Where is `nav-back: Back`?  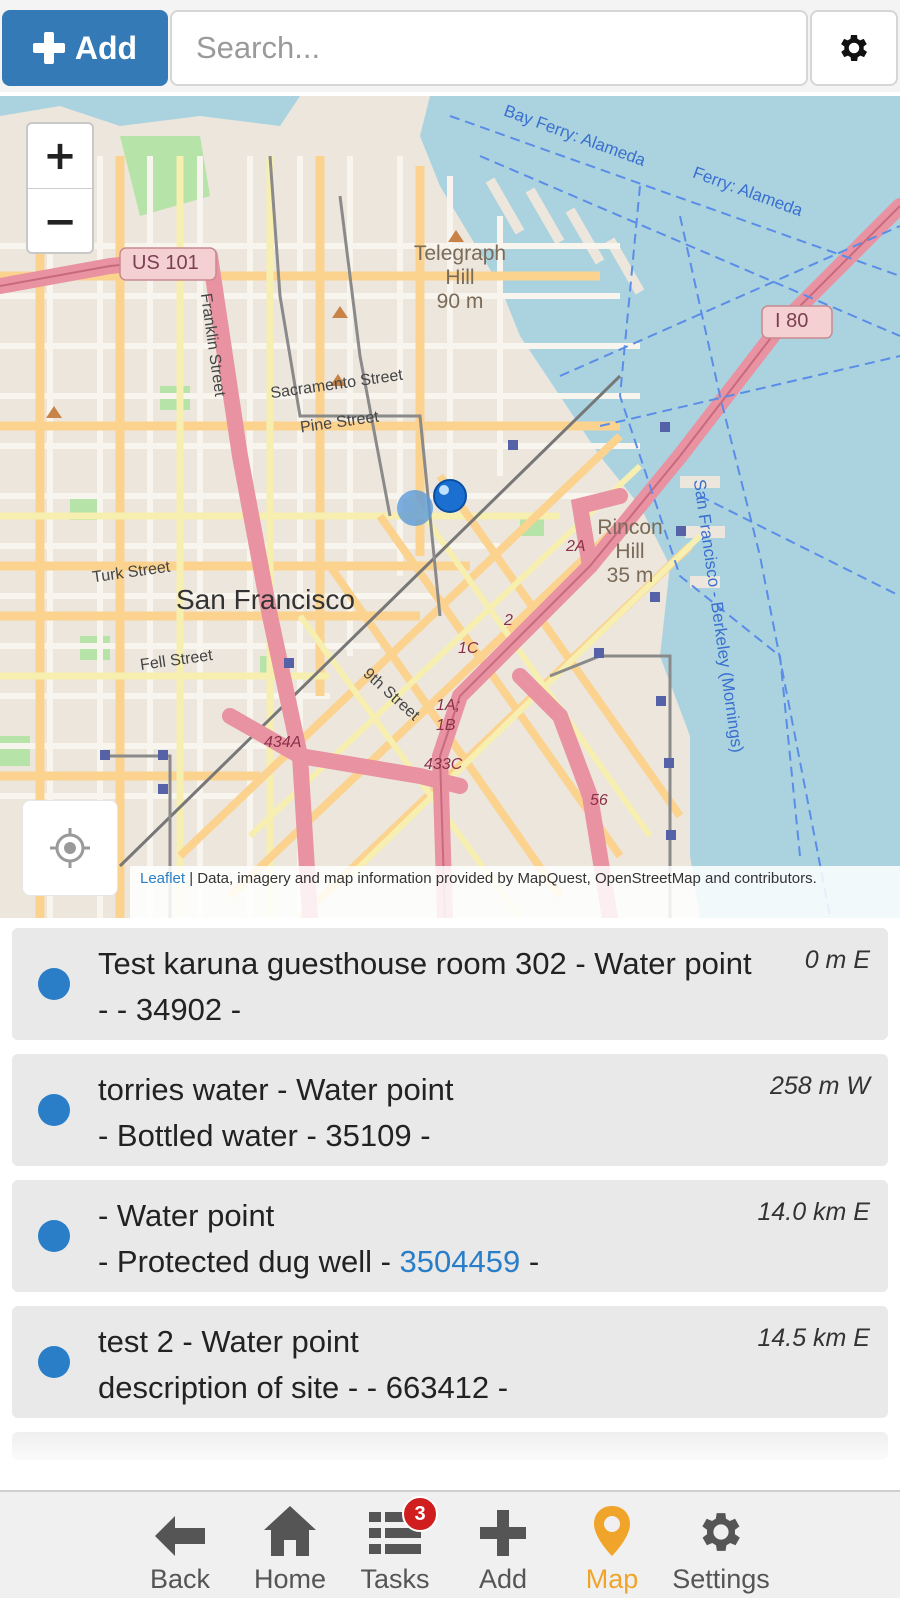
nav-back: Back is located at coordinates (180, 1549).